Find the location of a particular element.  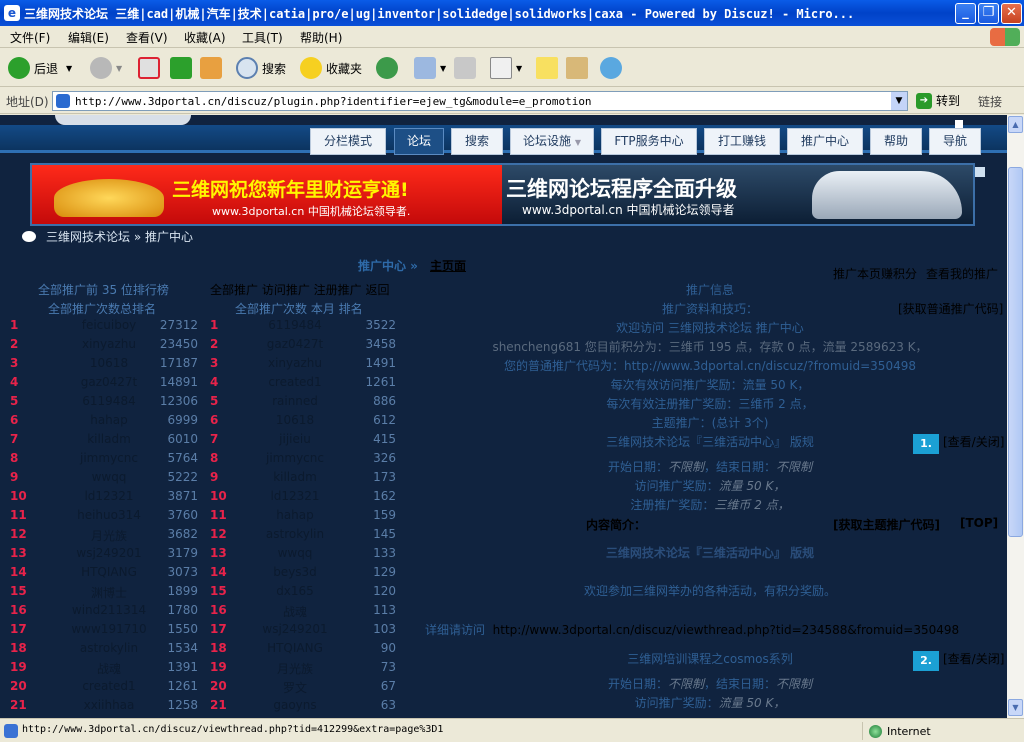

view-close-link-2: [查看/关闭] is located at coordinates (973, 658).